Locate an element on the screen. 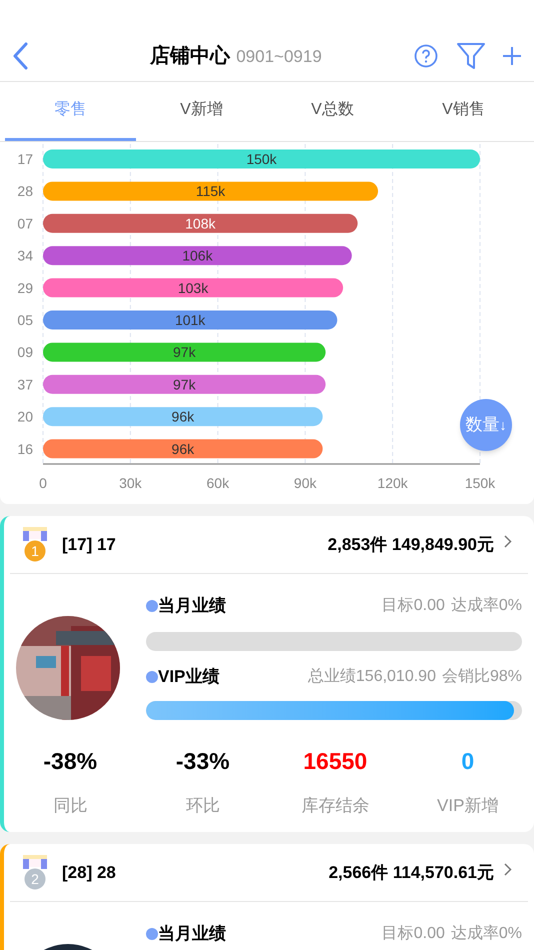 The height and width of the screenshot is (950, 534). total-text: 总业绩156,010.90 is located at coordinates (372, 676).